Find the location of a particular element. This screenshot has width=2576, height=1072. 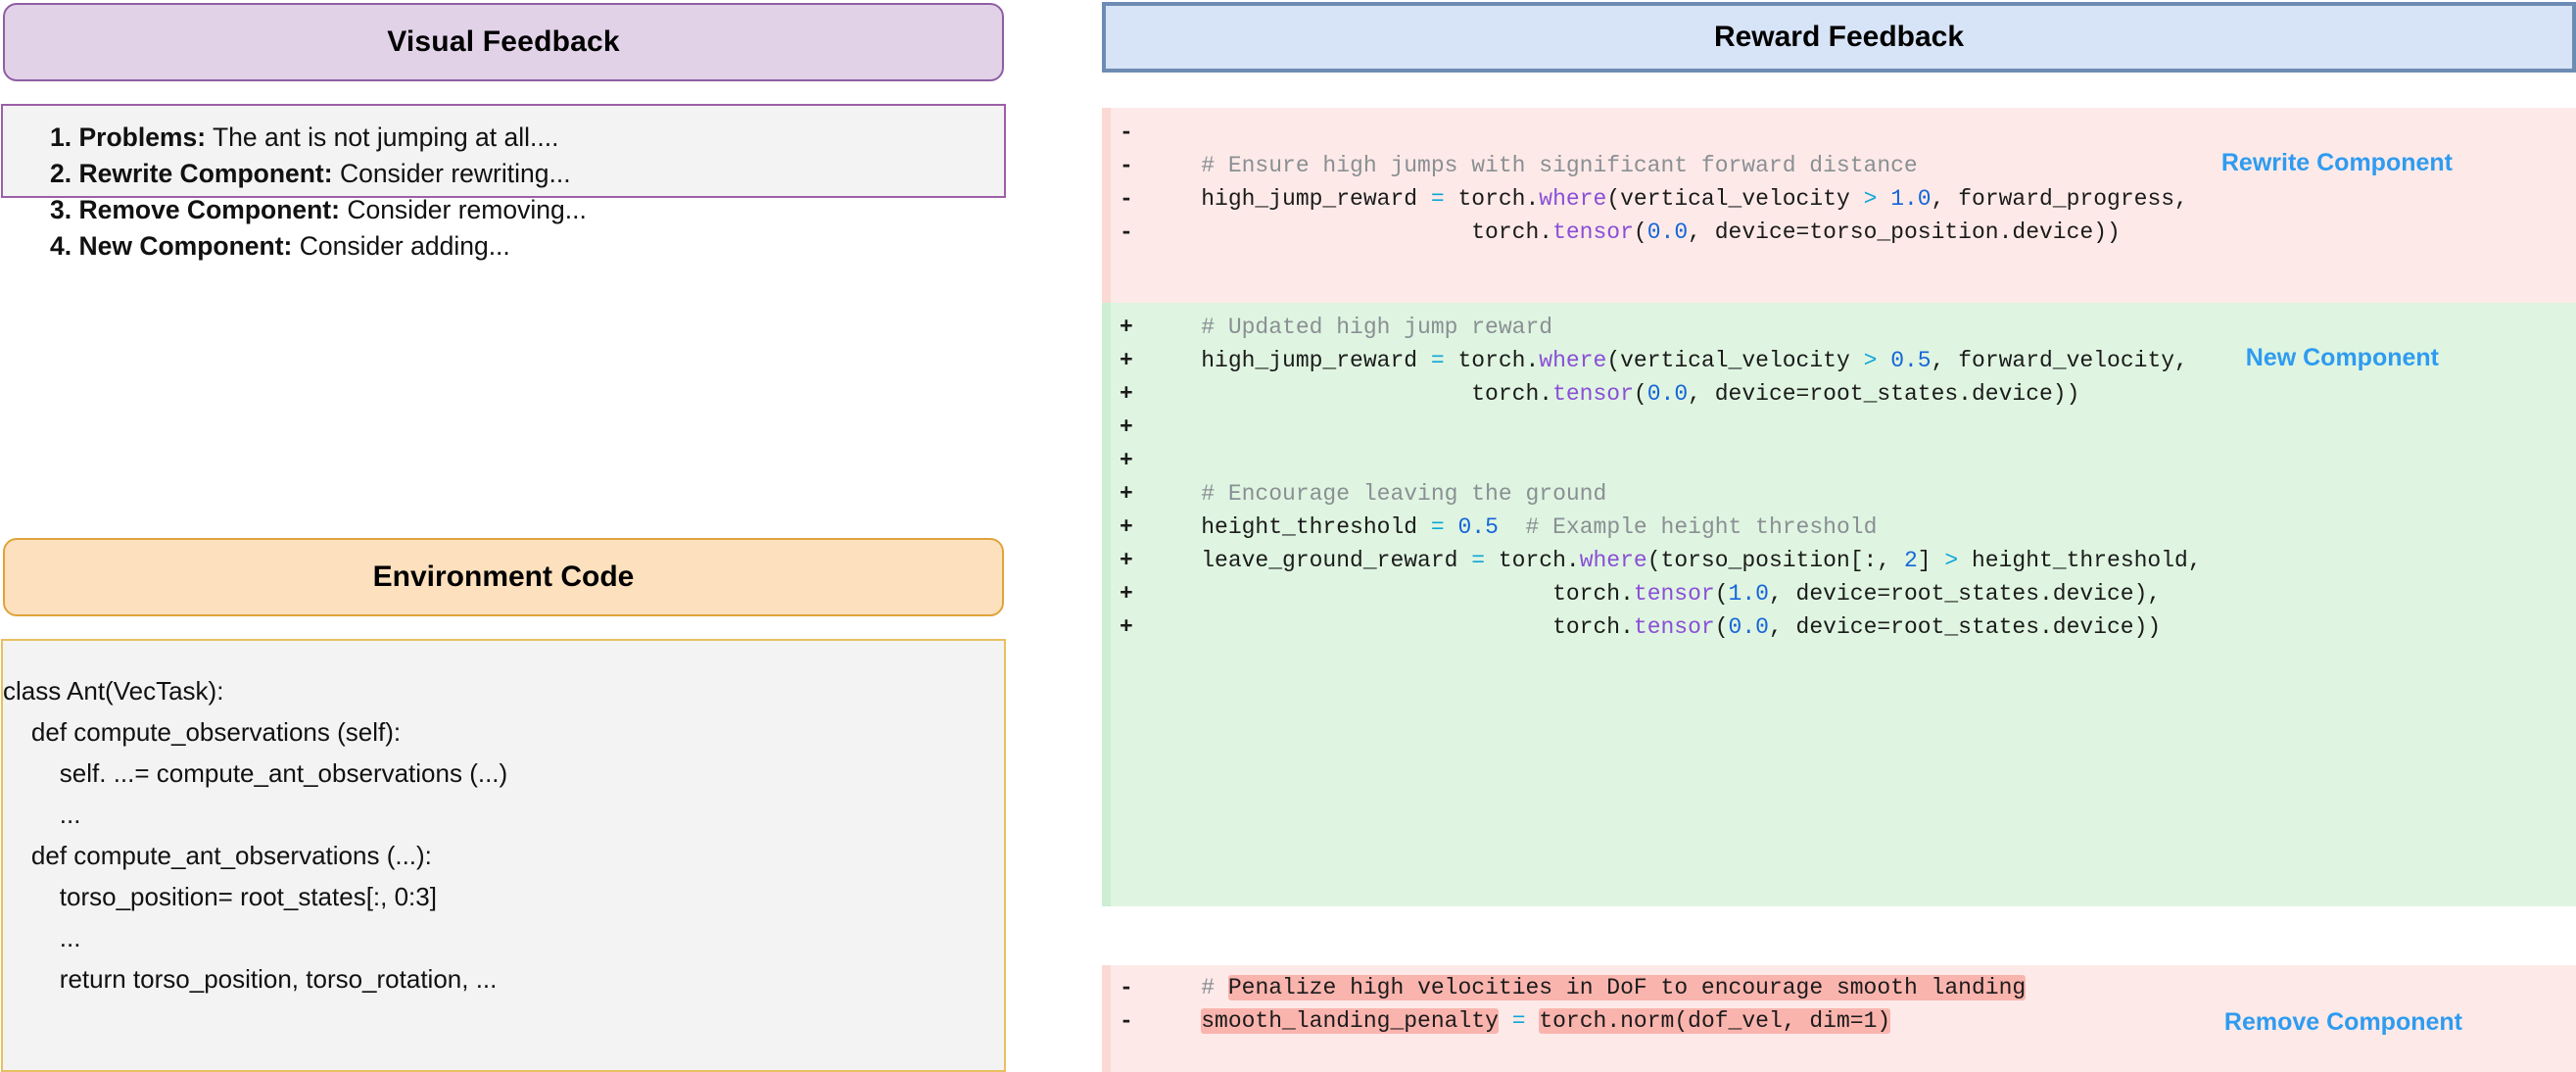

environment-code-title: Environment Code is located at coordinates (504, 576).